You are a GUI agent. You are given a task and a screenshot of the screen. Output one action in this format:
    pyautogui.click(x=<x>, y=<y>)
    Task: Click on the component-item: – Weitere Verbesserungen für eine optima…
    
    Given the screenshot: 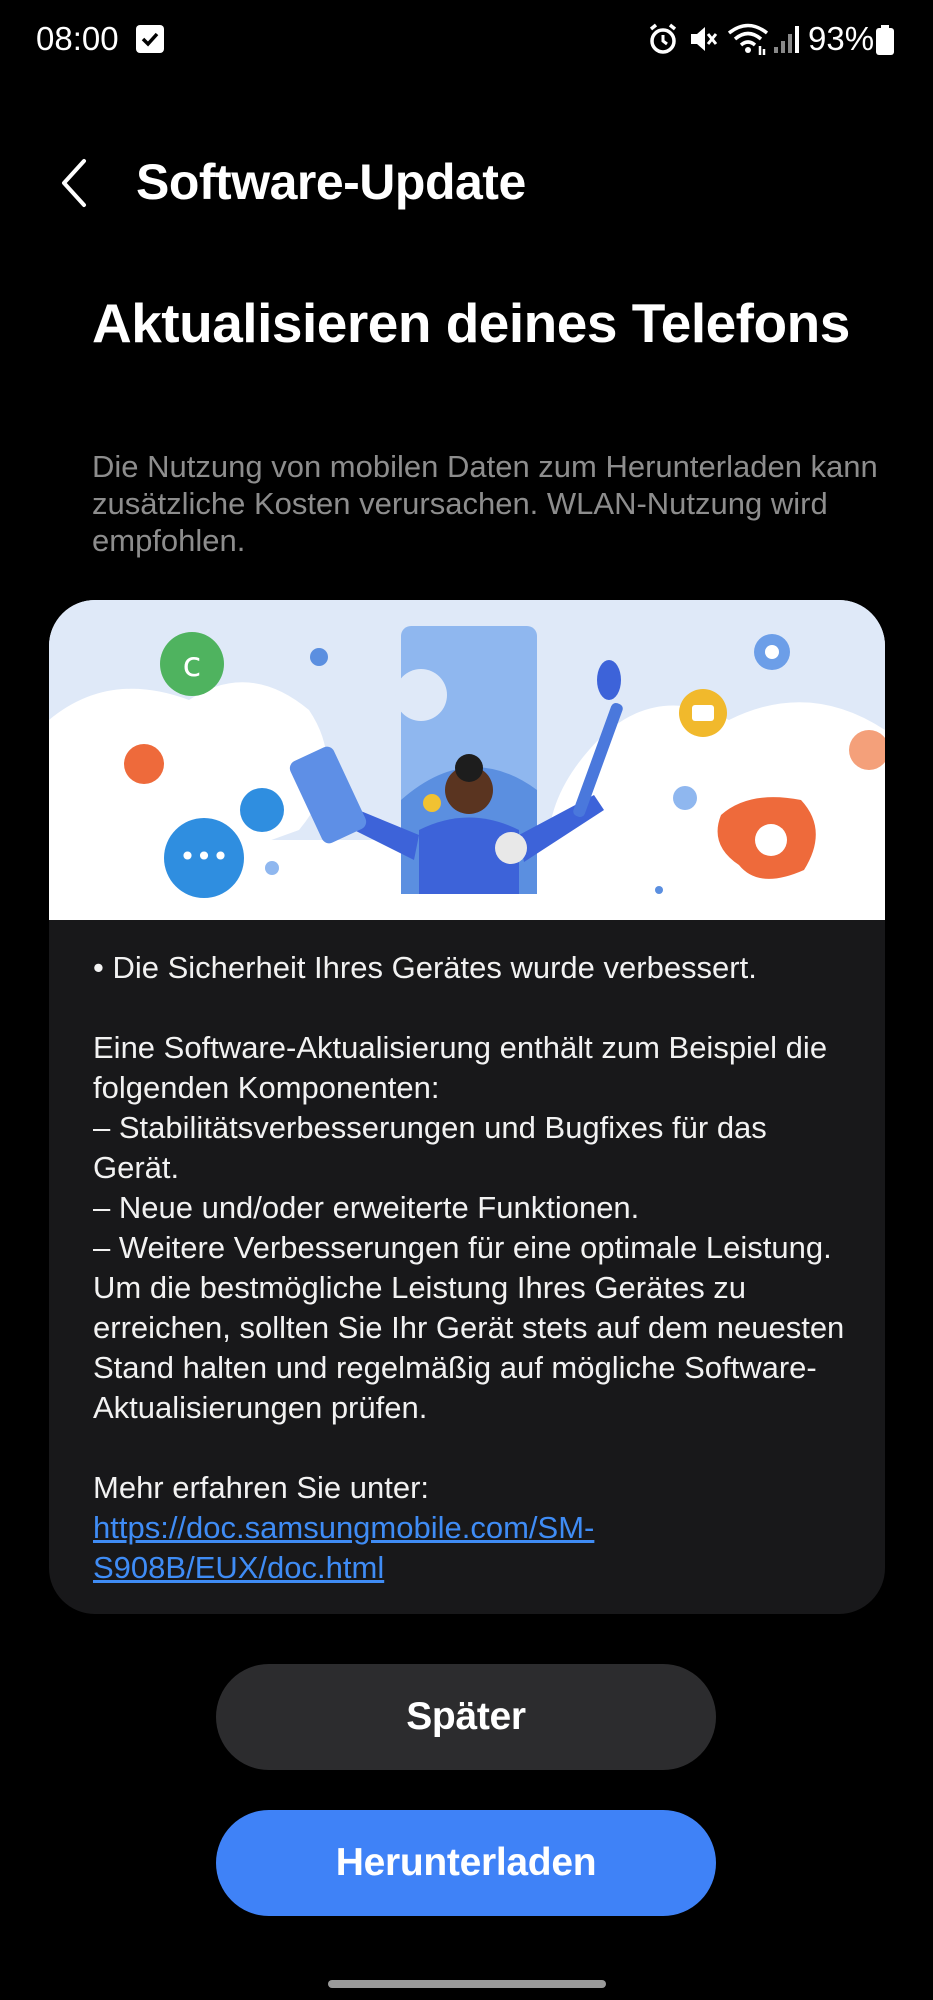 What is the action you would take?
    pyautogui.click(x=462, y=1247)
    